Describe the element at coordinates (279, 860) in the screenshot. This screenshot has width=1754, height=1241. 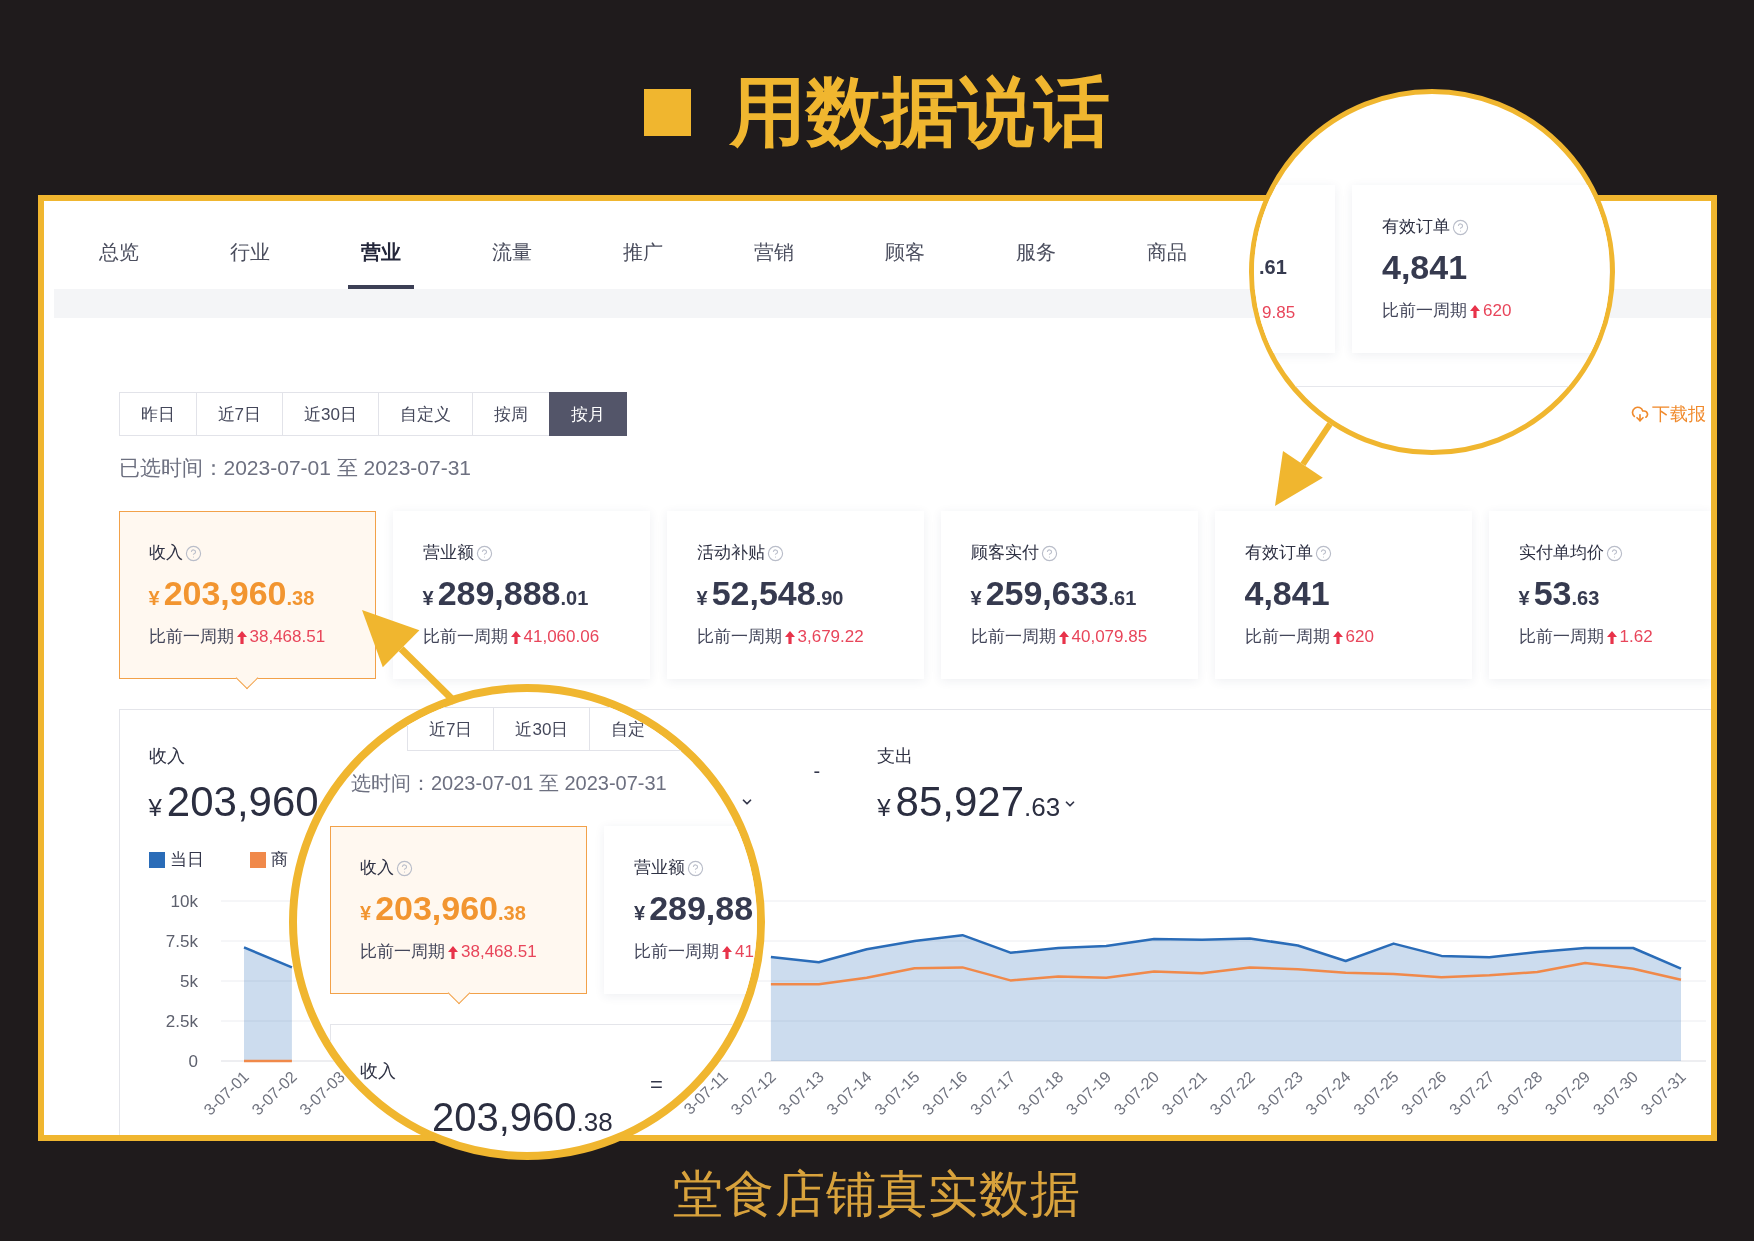
I see `legend-label: 商` at that location.